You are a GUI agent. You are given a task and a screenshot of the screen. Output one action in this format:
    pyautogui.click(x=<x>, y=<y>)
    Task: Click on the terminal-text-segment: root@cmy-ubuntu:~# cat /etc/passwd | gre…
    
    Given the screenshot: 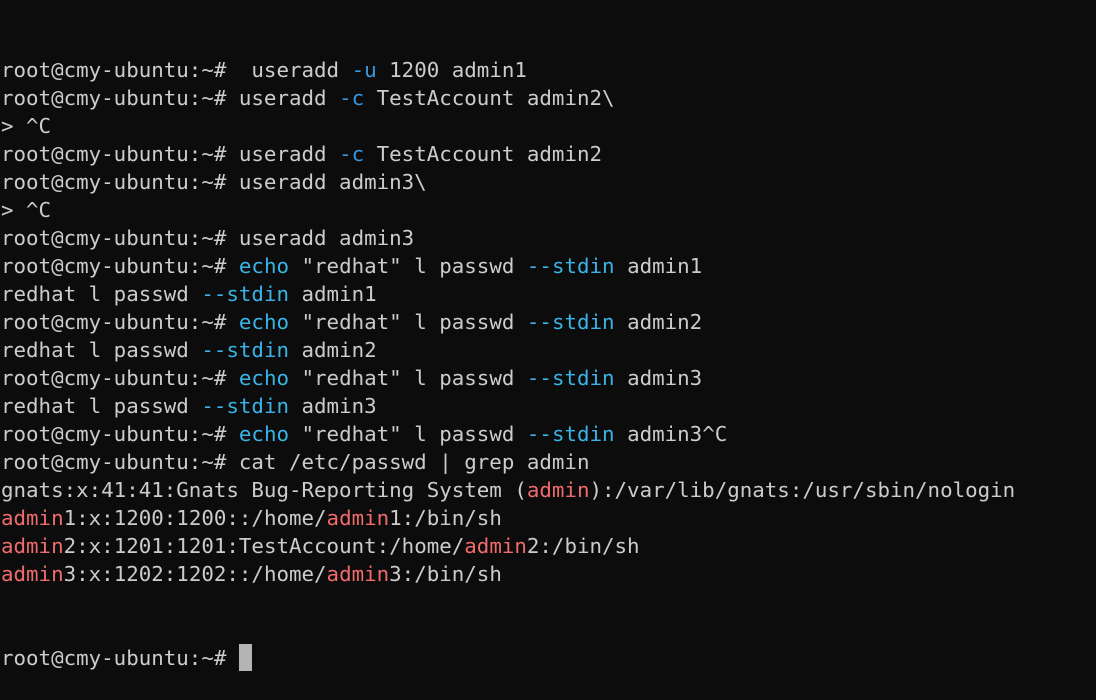 What is the action you would take?
    pyautogui.click(x=295, y=462)
    